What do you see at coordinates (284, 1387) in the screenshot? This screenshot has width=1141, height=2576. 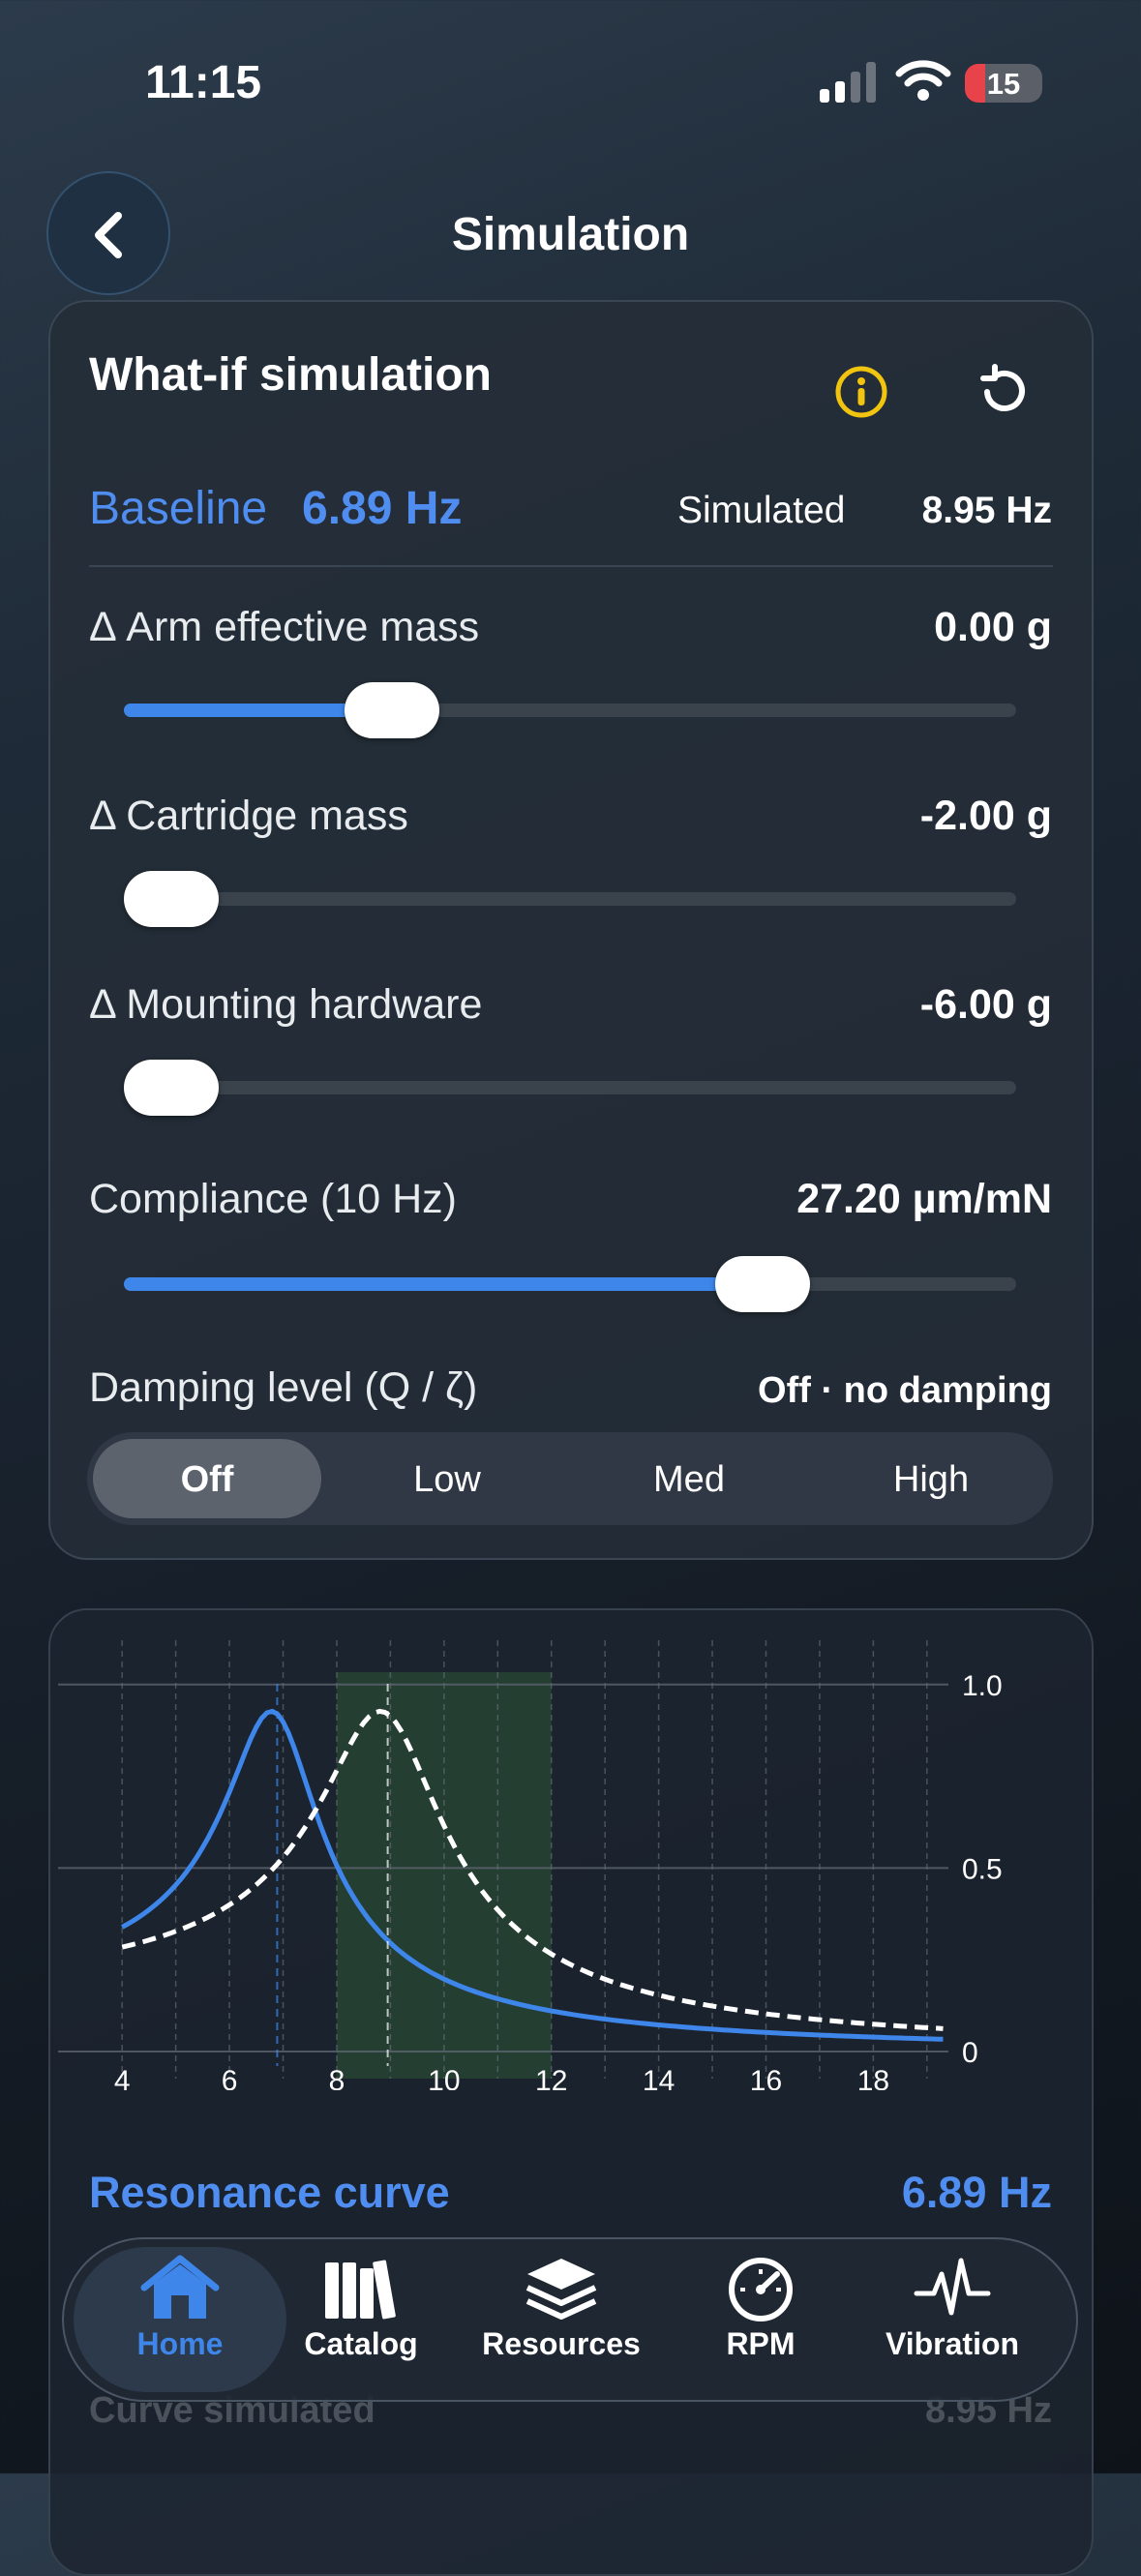 I see `damping-label: Damping level (Q / ζ)` at bounding box center [284, 1387].